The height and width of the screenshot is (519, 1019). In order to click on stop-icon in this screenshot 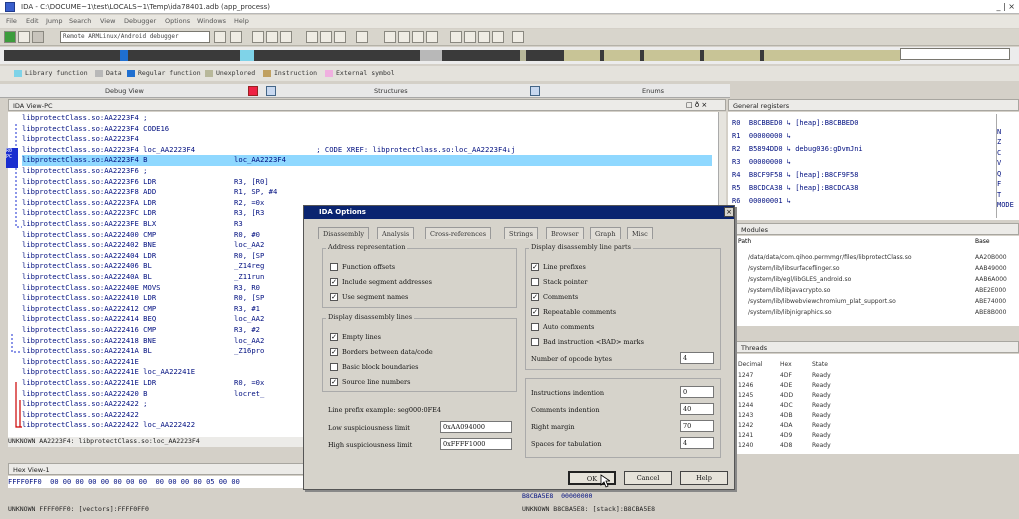, I will do `click(38, 37)`.